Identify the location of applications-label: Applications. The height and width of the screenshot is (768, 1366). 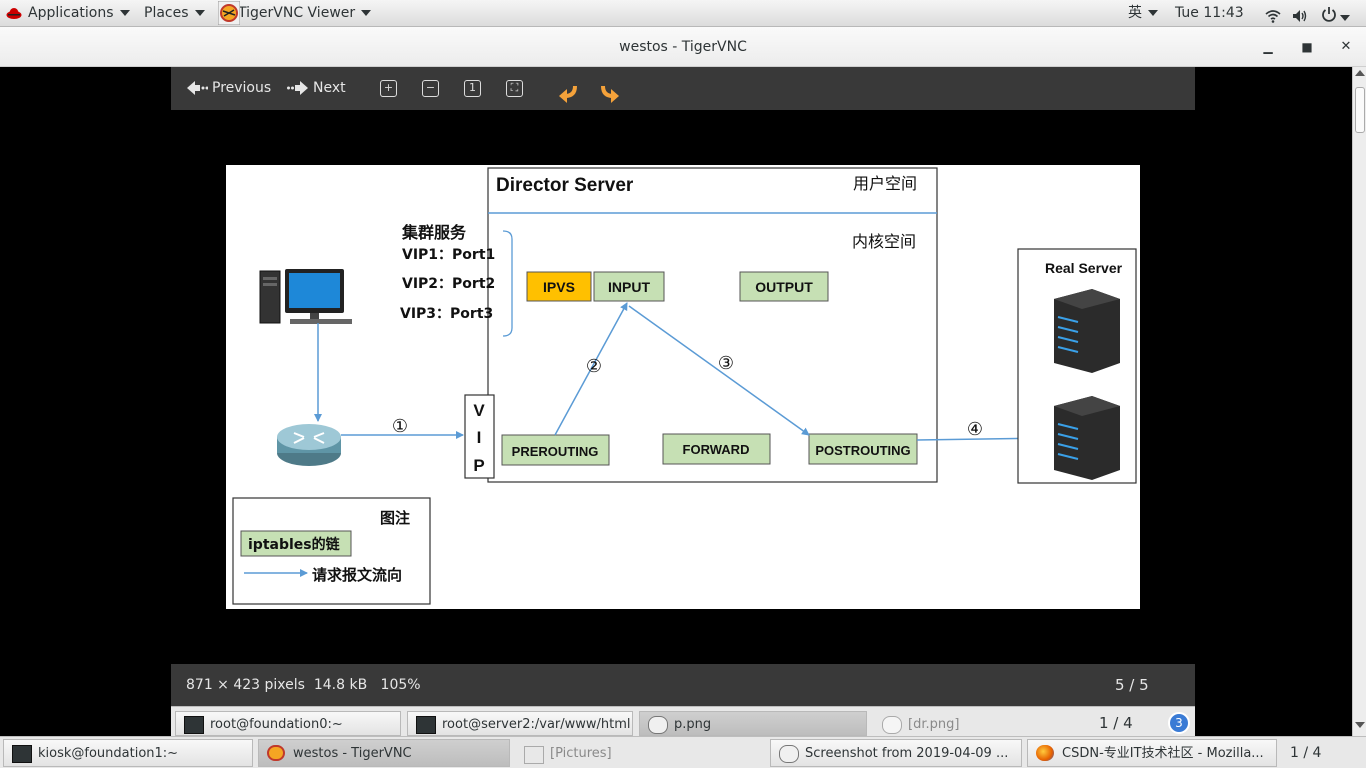
(71, 13).